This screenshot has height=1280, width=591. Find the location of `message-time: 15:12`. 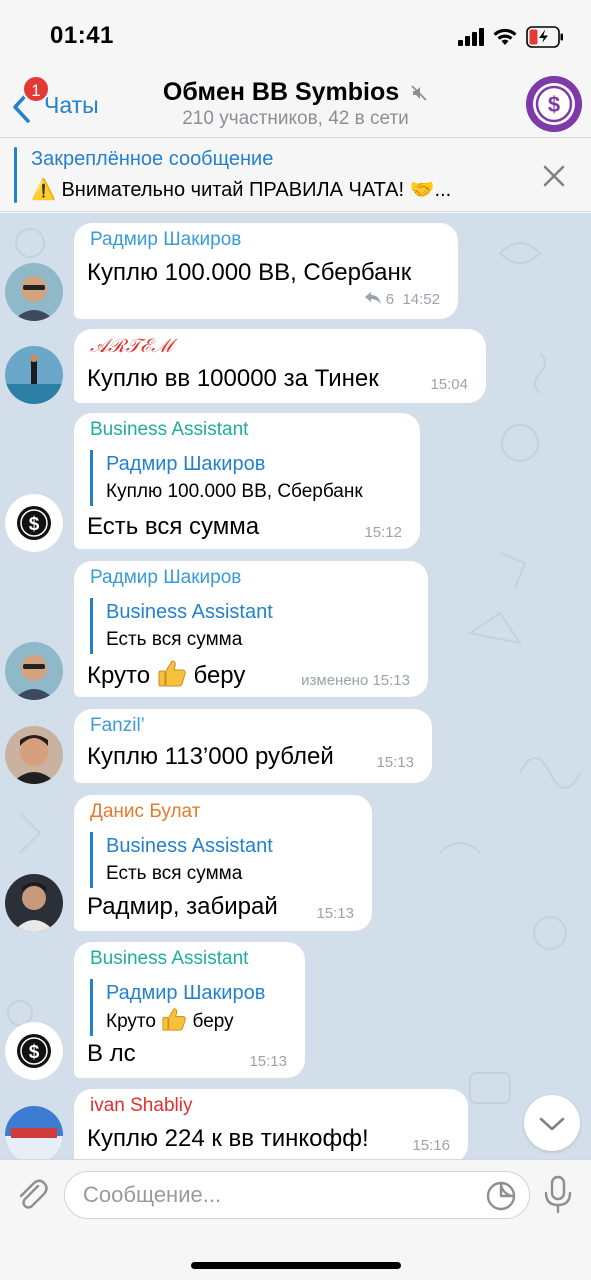

message-time: 15:12 is located at coordinates (383, 532).